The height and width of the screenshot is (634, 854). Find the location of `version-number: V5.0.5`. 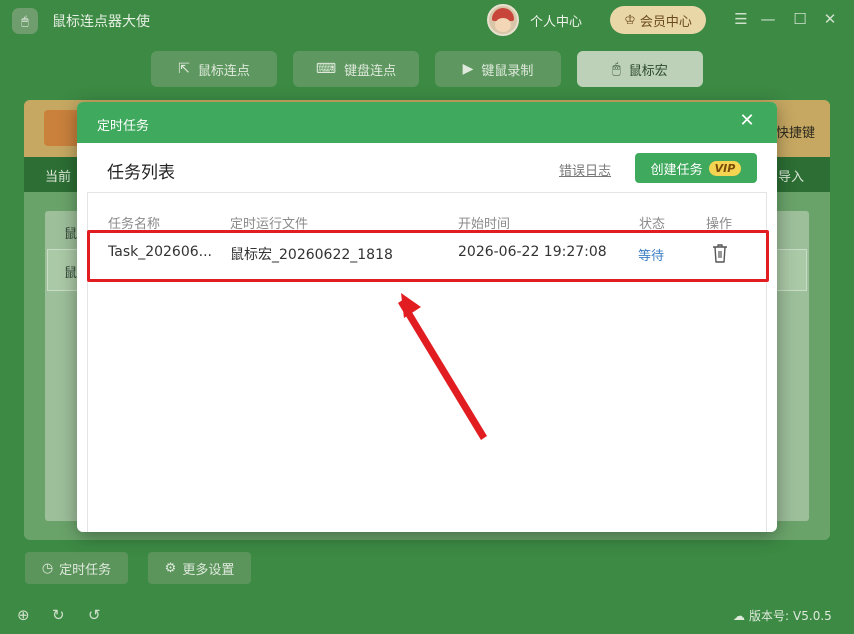

version-number: V5.0.5 is located at coordinates (812, 615).